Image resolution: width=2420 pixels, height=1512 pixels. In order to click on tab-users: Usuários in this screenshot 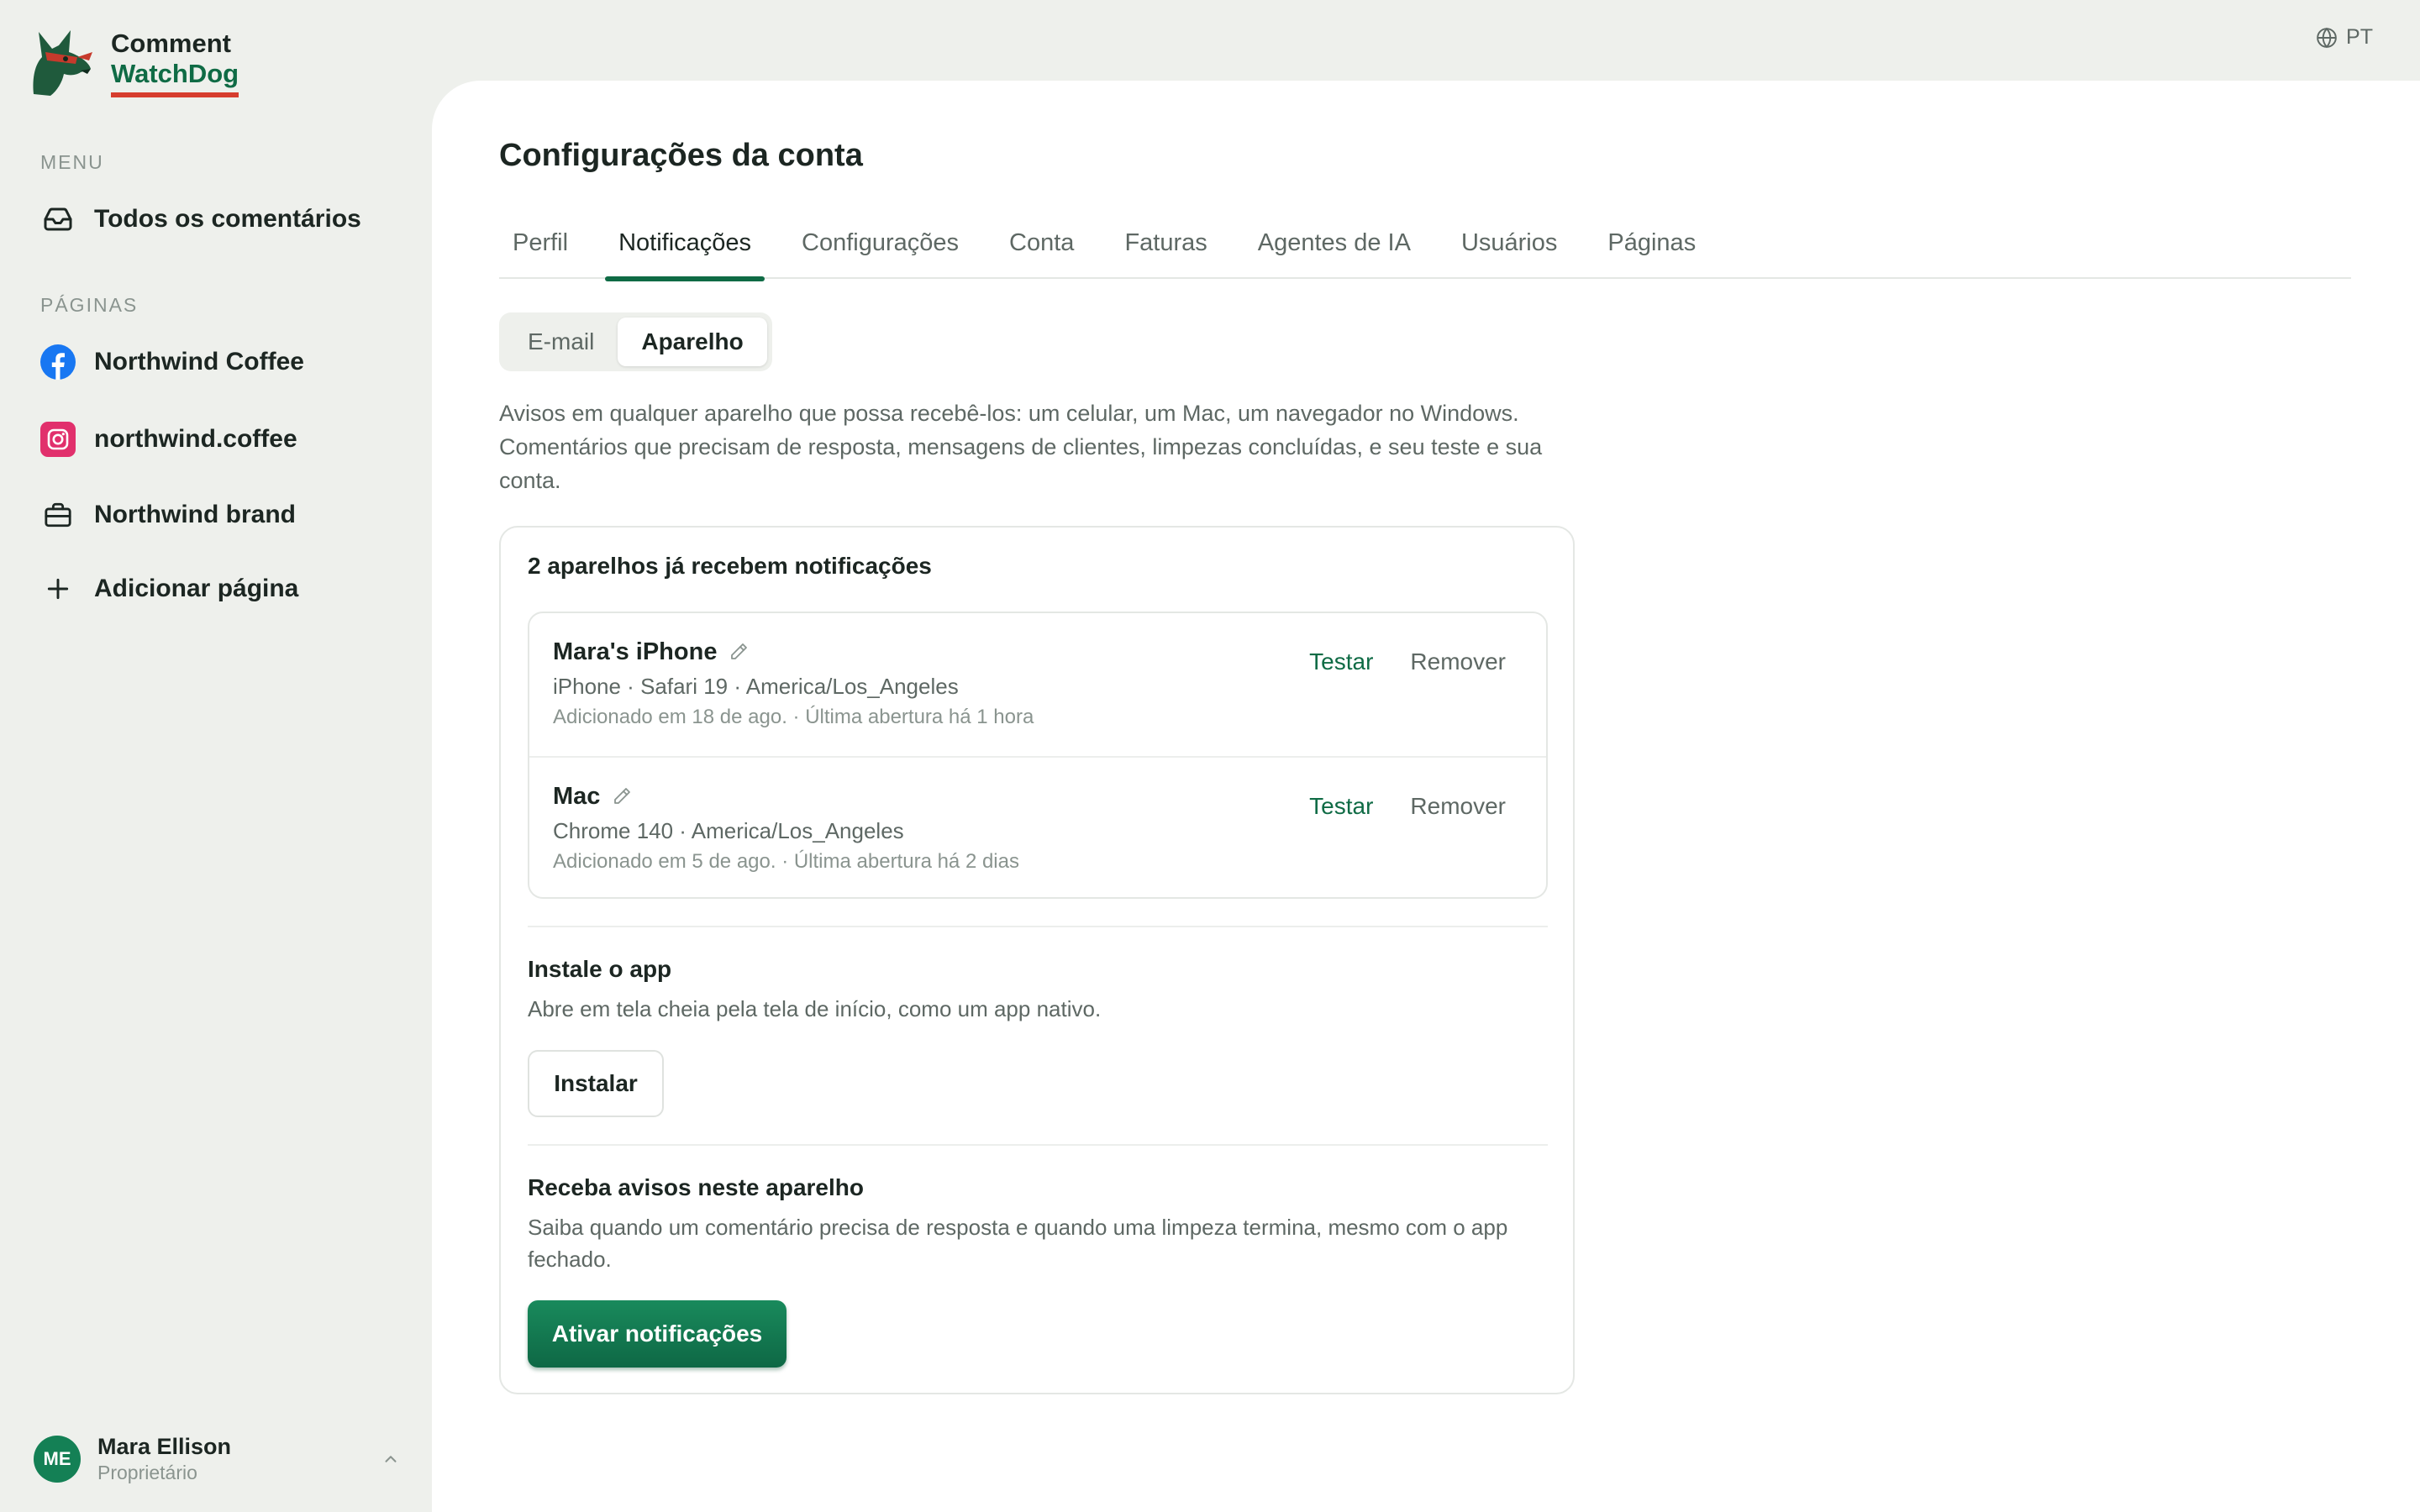, I will do `click(1509, 243)`.